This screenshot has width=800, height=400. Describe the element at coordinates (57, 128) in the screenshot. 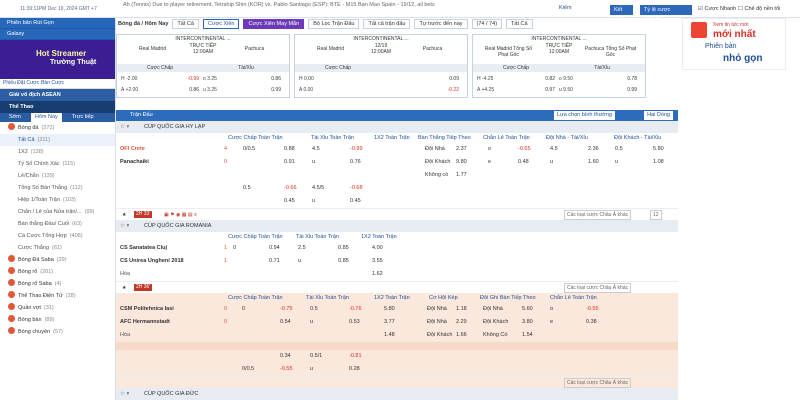

I see `sport-item: Bóng đá (272)` at that location.